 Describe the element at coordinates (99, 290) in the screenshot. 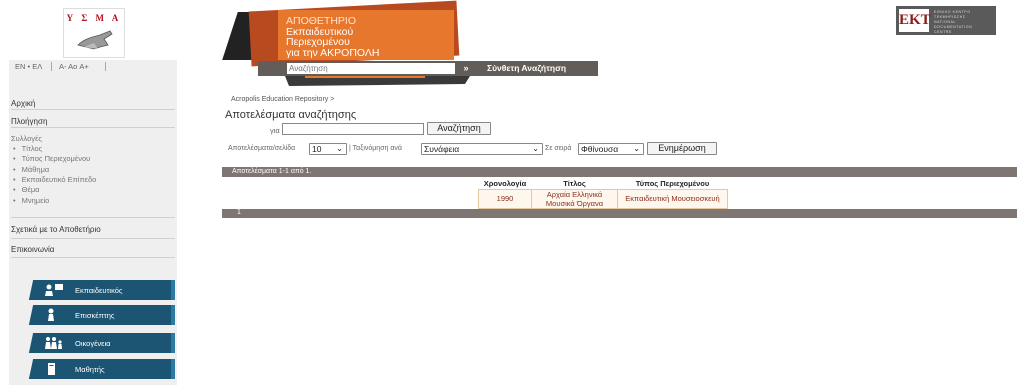

I see `profile-teacher-label: Εκπαιδευτικός` at that location.